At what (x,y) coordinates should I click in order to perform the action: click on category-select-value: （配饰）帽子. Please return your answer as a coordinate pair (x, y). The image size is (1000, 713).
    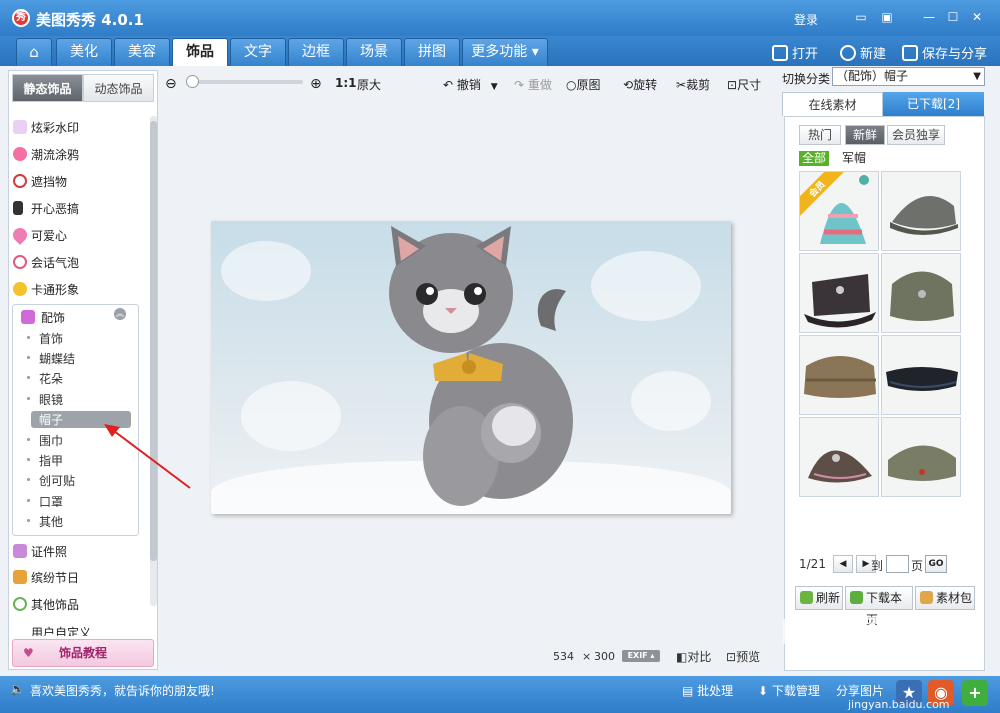
    Looking at the image, I should click on (872, 76).